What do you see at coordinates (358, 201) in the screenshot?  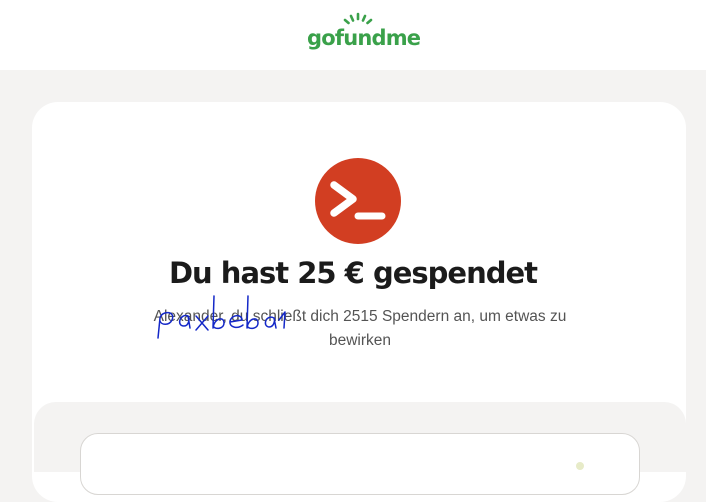 I see `terminal-icon` at bounding box center [358, 201].